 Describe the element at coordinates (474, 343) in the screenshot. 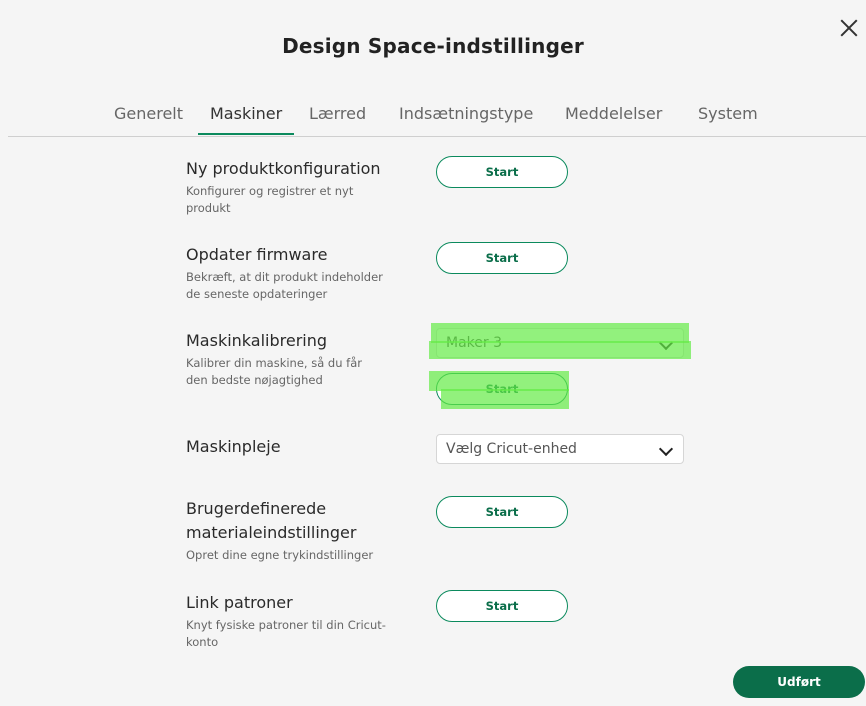

I see `select-value: Maker 3` at that location.